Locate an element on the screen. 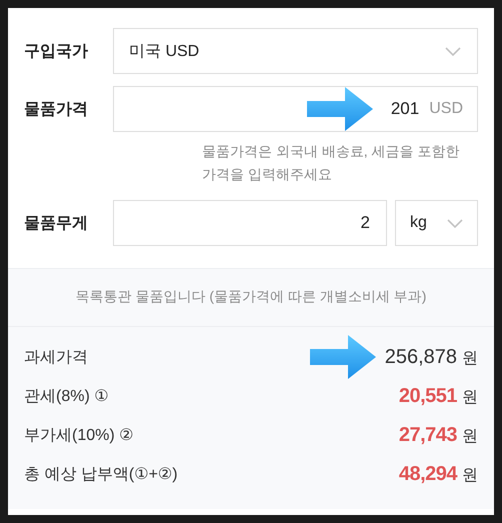 The image size is (502, 523). result-label: 과세가격 is located at coordinates (56, 358).